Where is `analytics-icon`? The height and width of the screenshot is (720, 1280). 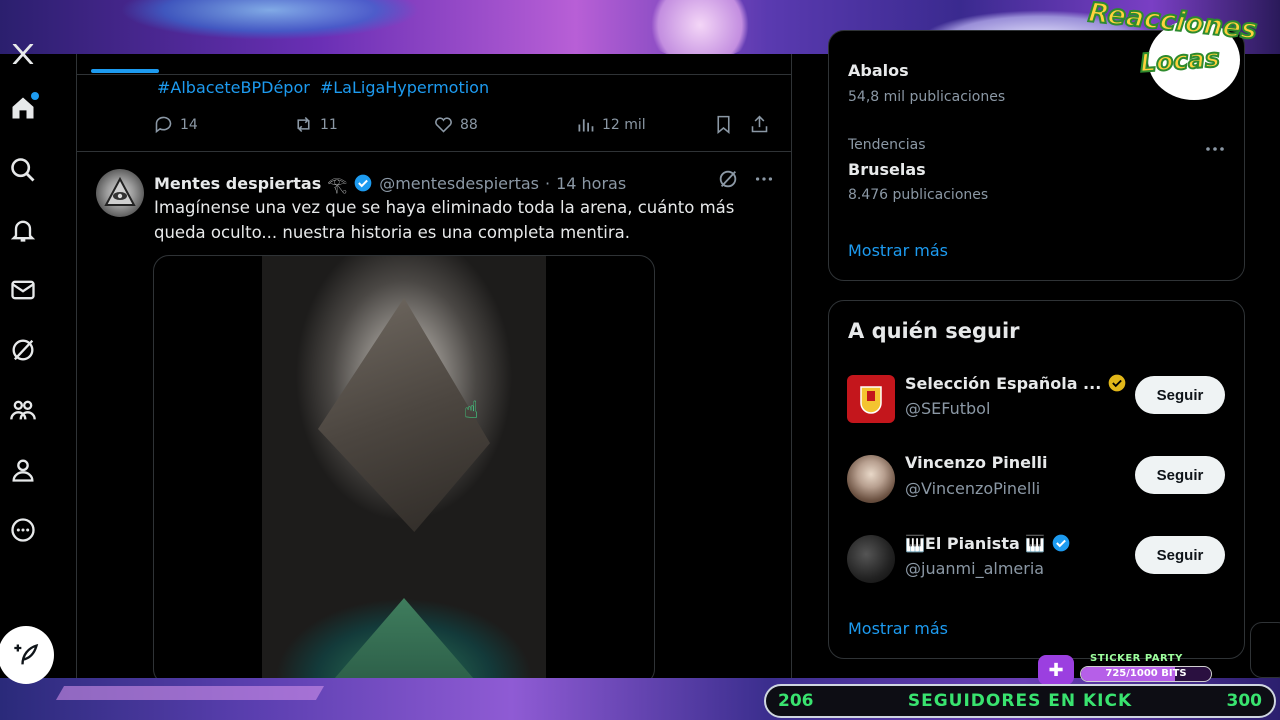 analytics-icon is located at coordinates (586, 125).